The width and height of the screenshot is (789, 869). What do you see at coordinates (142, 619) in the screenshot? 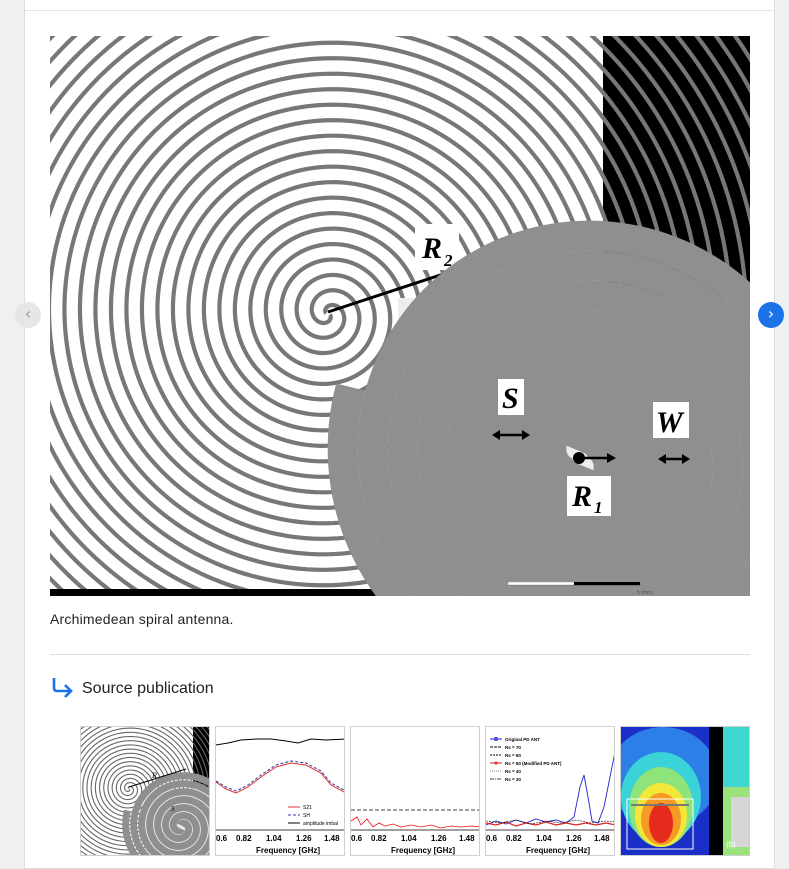
I see `figure-caption: Archimedean spiral antenna.` at bounding box center [142, 619].